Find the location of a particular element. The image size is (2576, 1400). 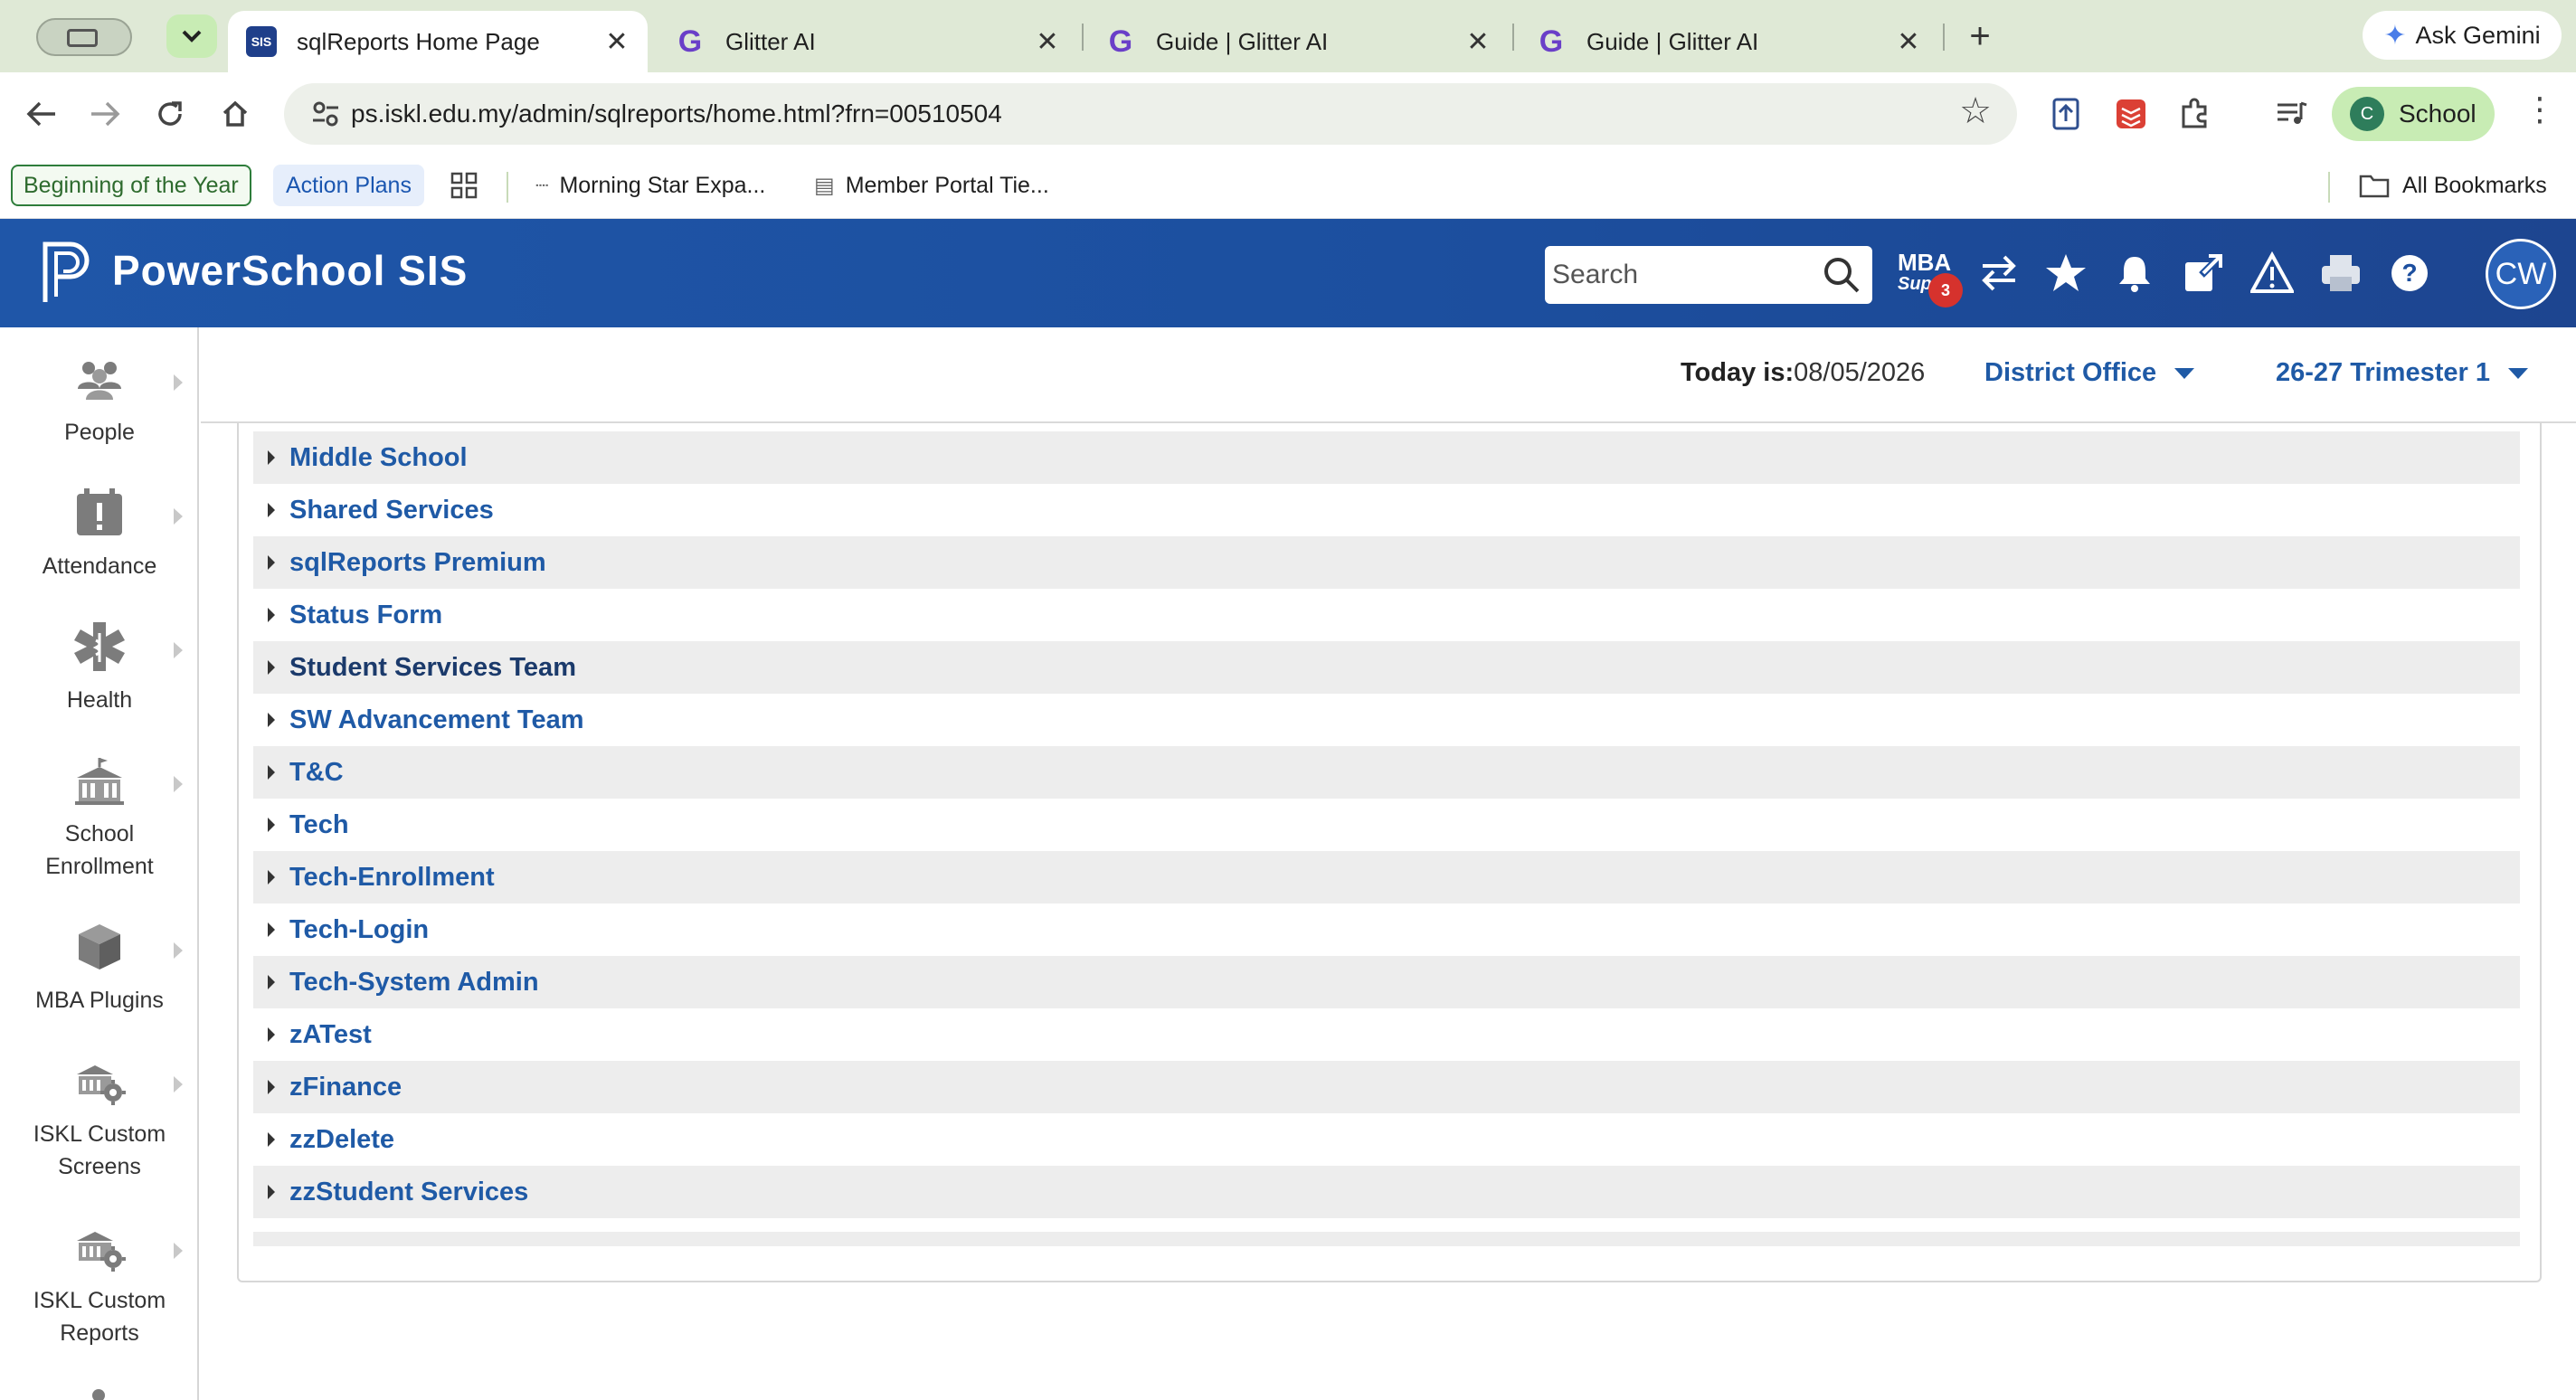

browser-menu-icon: ⋮ is located at coordinates (2540, 109).